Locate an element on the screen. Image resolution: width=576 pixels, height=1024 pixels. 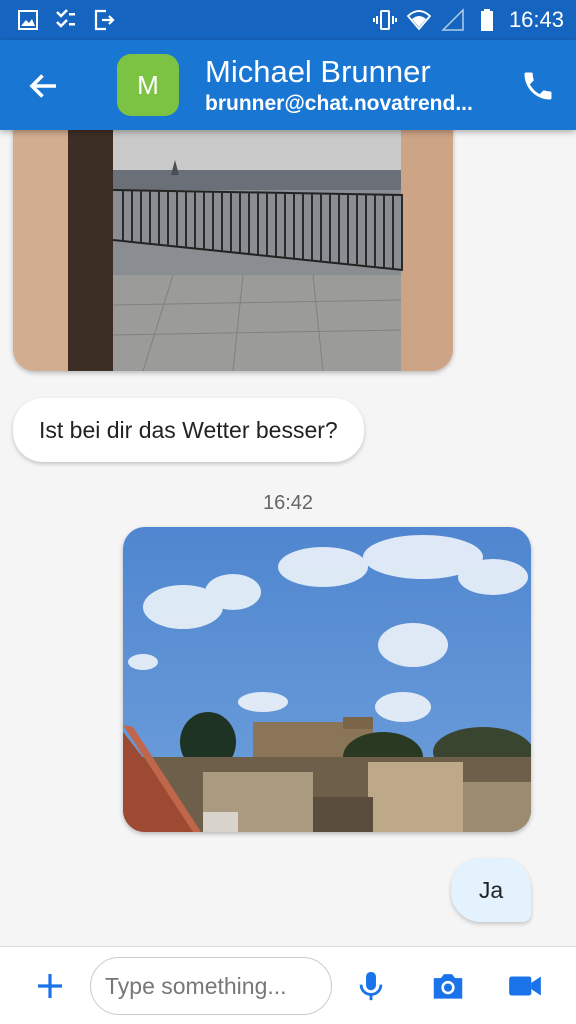
exit-icon is located at coordinates (104, 20).